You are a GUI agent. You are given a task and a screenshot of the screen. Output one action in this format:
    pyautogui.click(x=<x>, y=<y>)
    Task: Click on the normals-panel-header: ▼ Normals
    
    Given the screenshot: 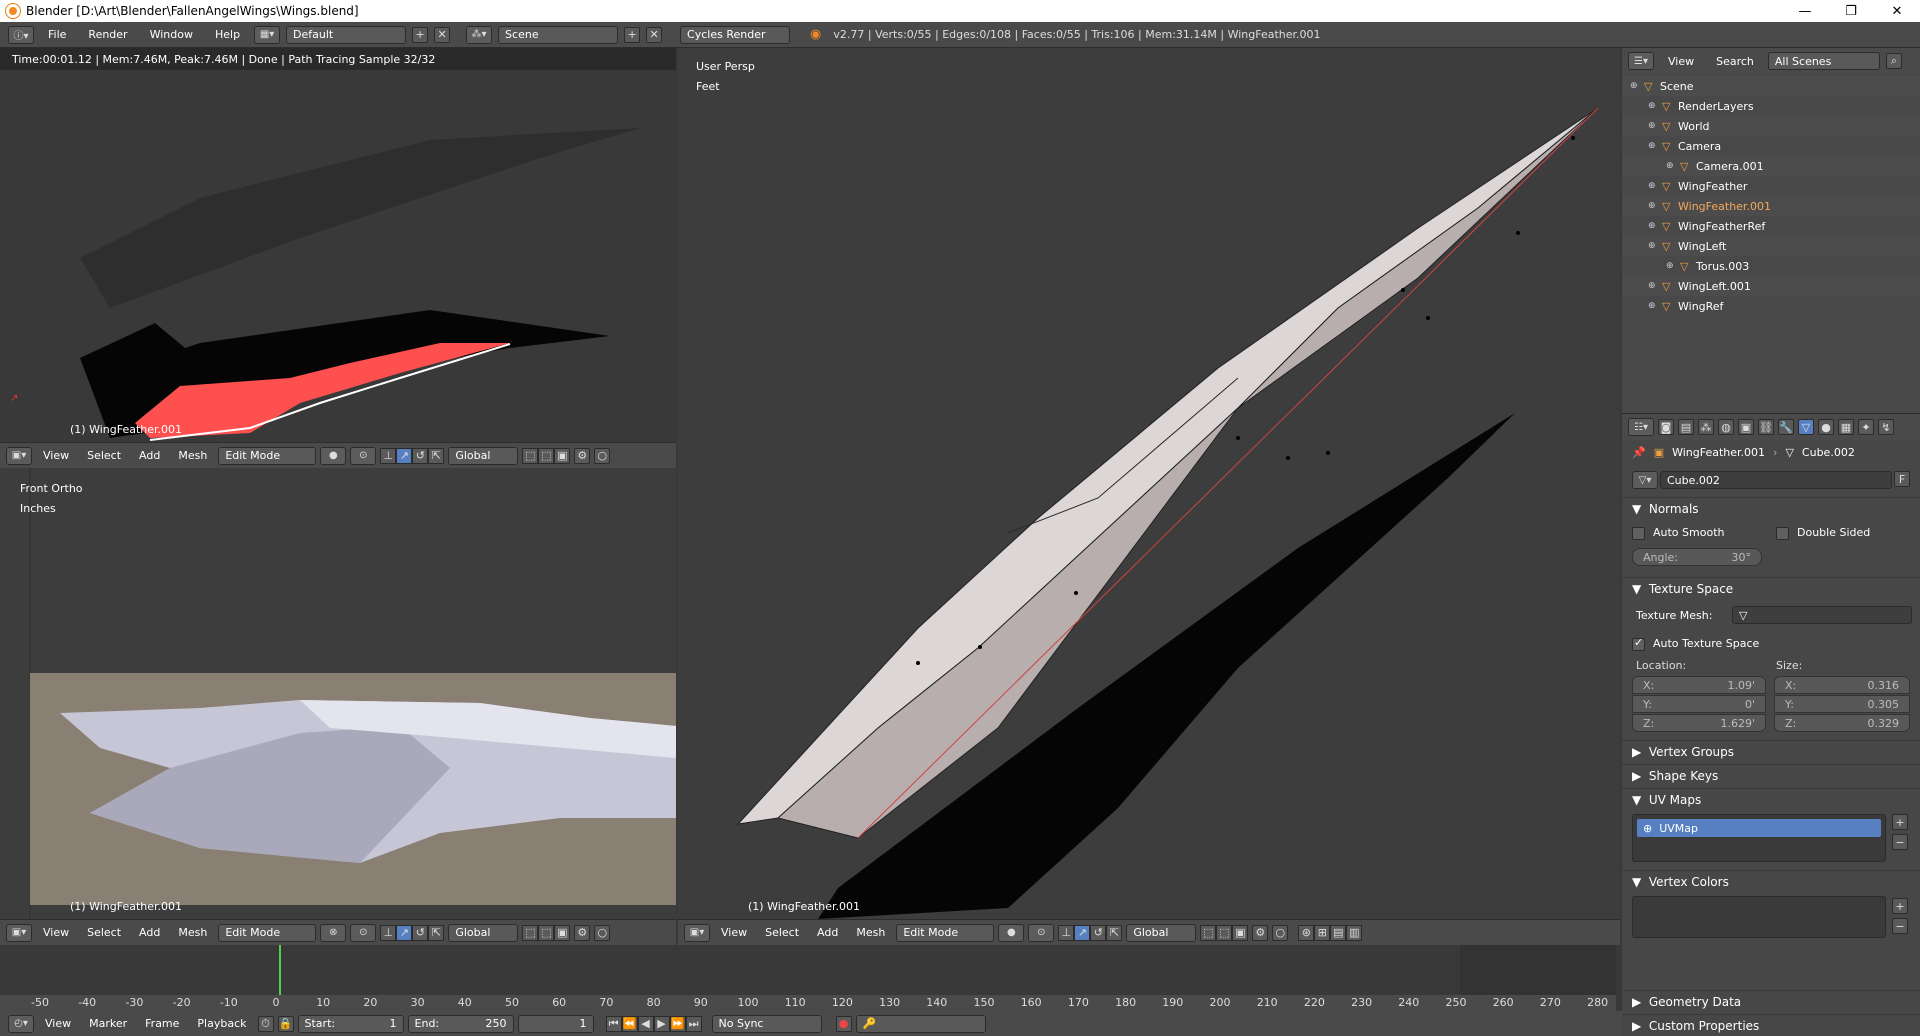 What is the action you would take?
    pyautogui.click(x=1771, y=508)
    